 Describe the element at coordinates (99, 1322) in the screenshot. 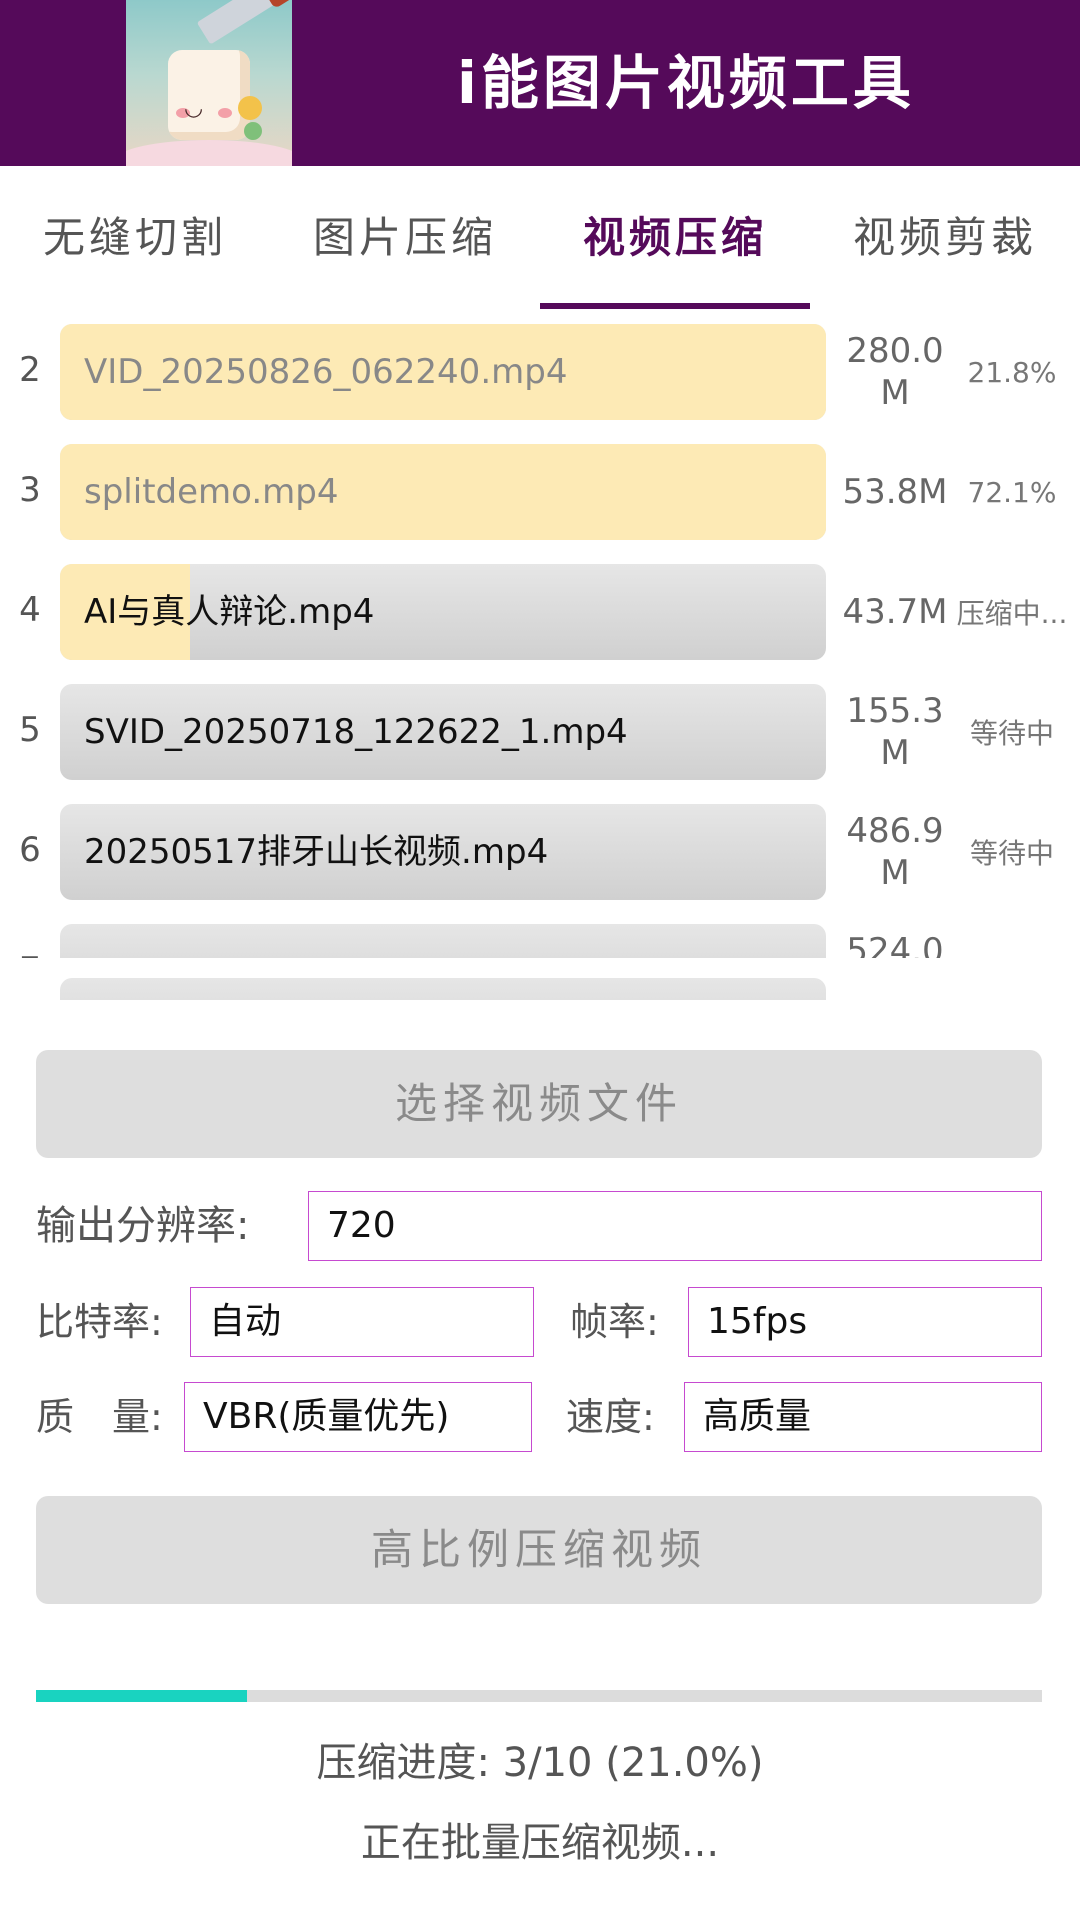

I see `bitrate-label: 比特率:` at that location.